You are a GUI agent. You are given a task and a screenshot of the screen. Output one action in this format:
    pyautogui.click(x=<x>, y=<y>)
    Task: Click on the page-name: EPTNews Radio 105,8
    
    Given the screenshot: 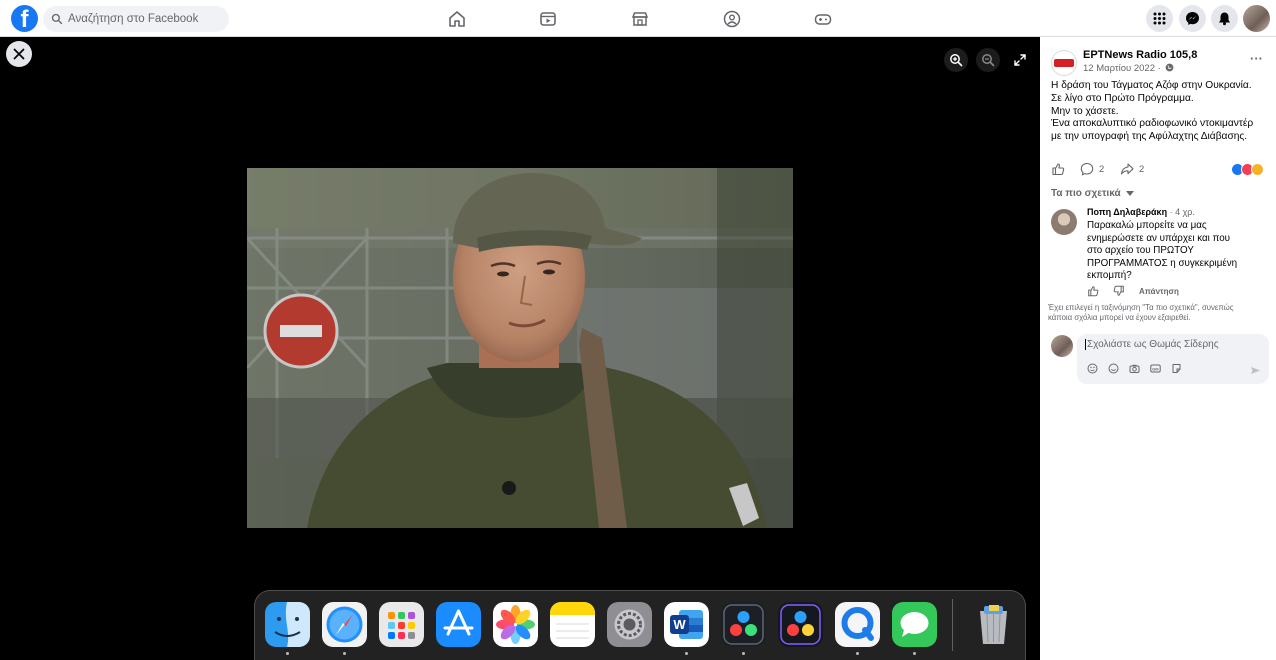 What is the action you would take?
    pyautogui.click(x=1140, y=55)
    